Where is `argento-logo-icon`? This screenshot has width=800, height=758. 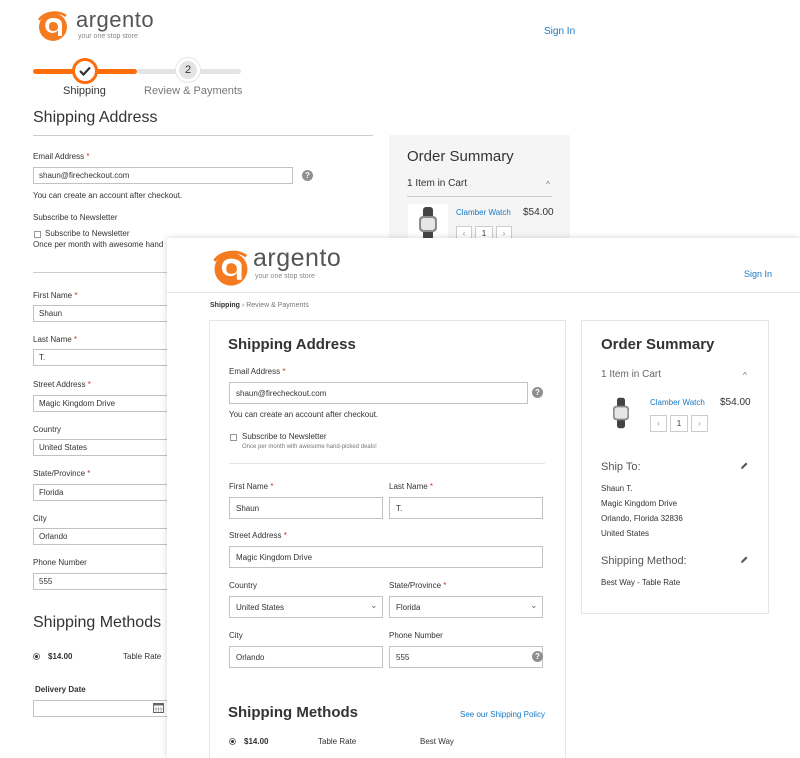 argento-logo-icon is located at coordinates (230, 268).